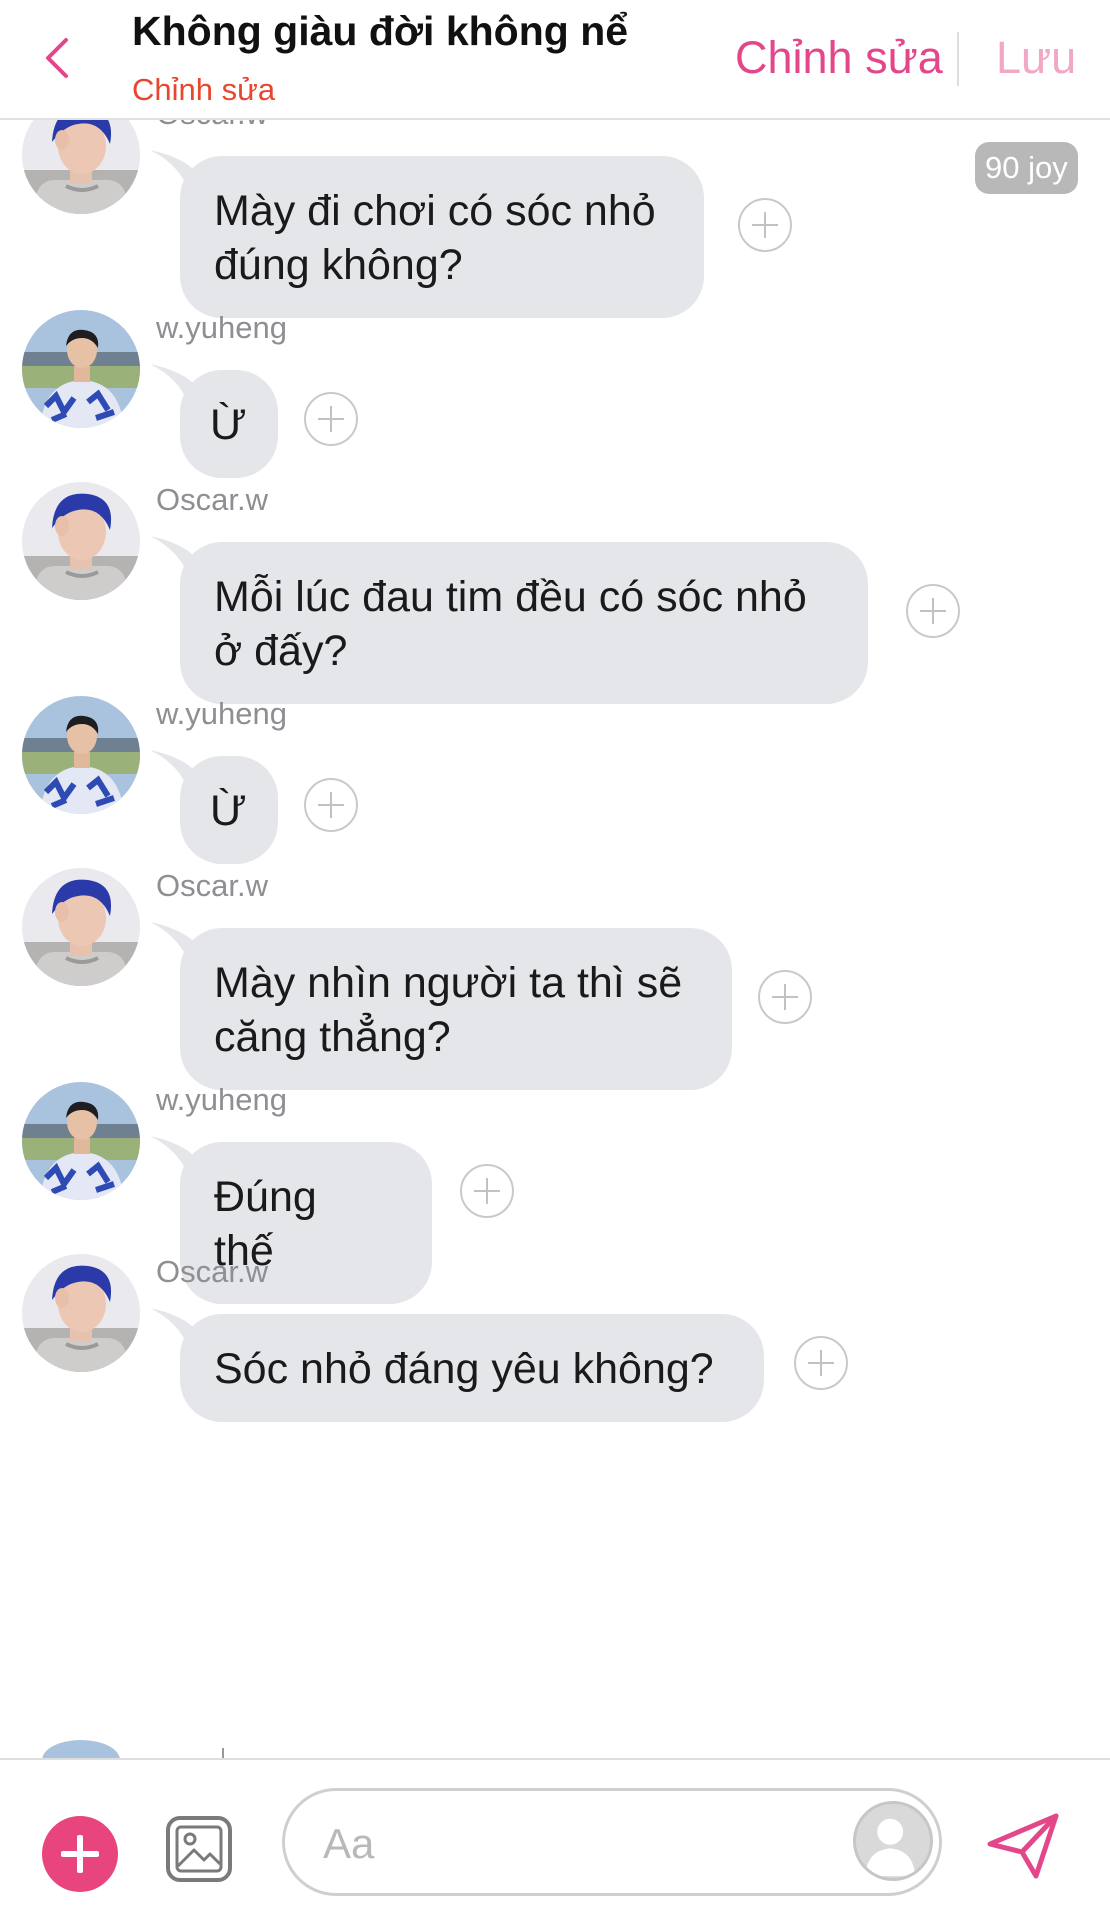 This screenshot has width=1110, height=1922. Describe the element at coordinates (464, 1369) in the screenshot. I see `message-text: Sóc nhỏ đáng yêu không?` at that location.